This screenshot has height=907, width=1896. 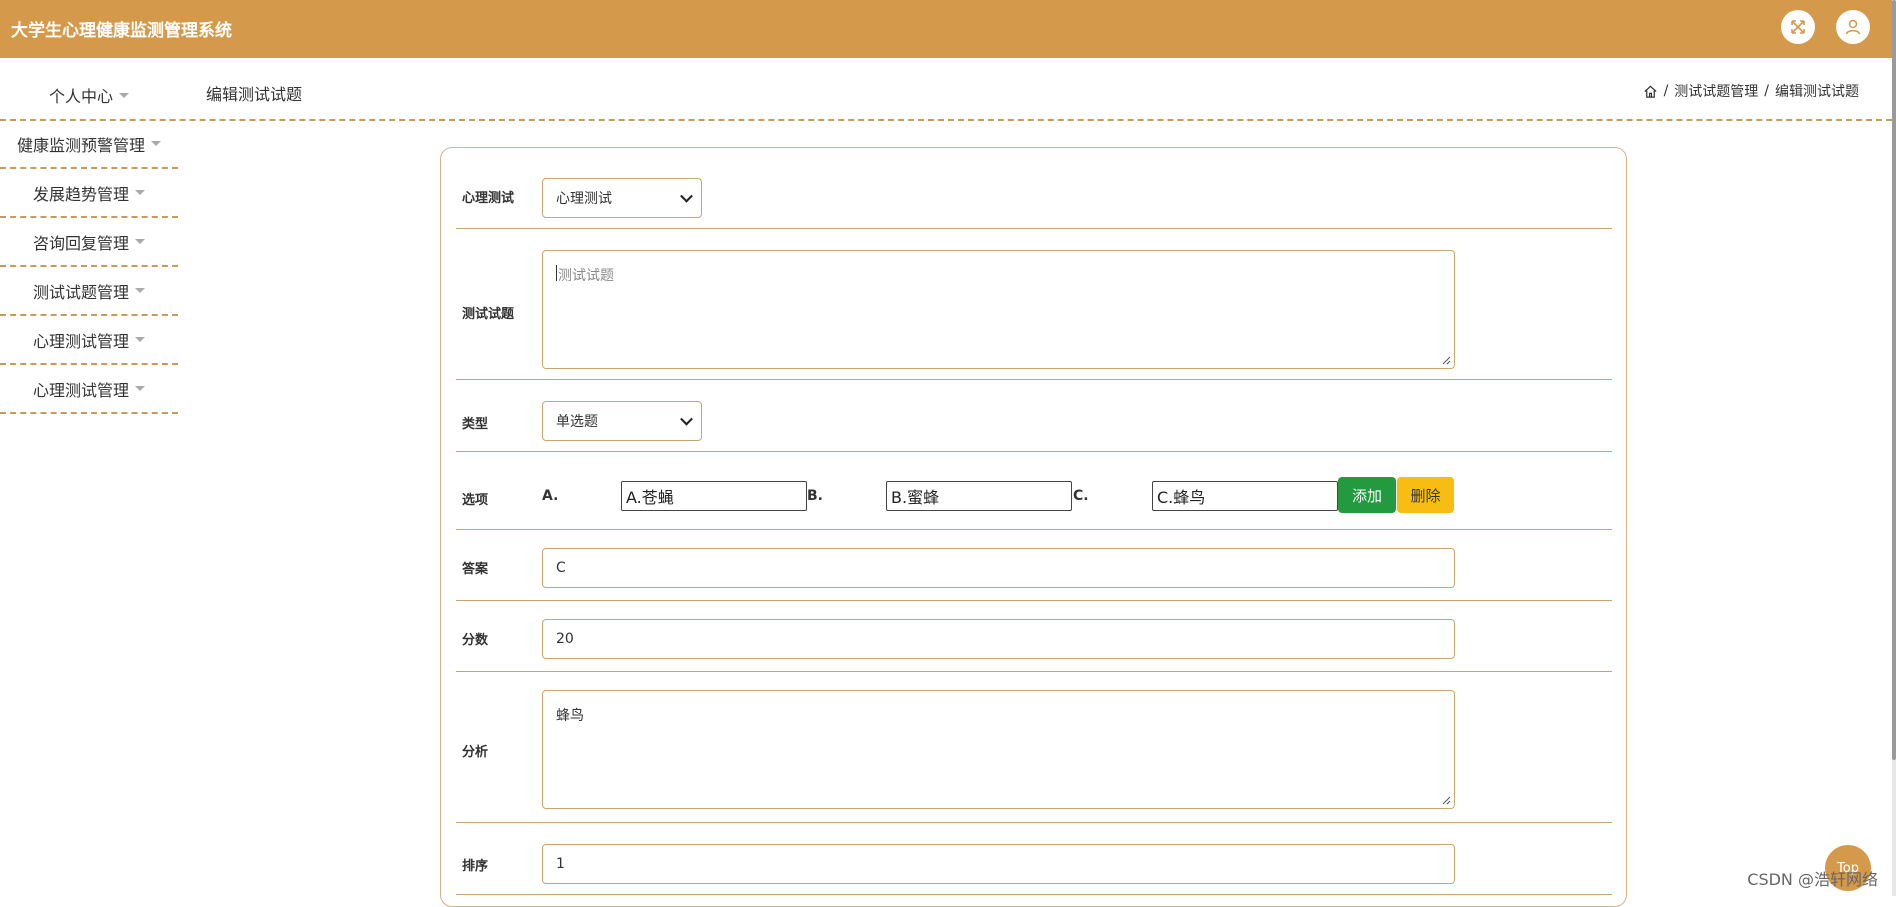 I want to click on sidebar-item-label: 测试试题管理, so click(x=80, y=292).